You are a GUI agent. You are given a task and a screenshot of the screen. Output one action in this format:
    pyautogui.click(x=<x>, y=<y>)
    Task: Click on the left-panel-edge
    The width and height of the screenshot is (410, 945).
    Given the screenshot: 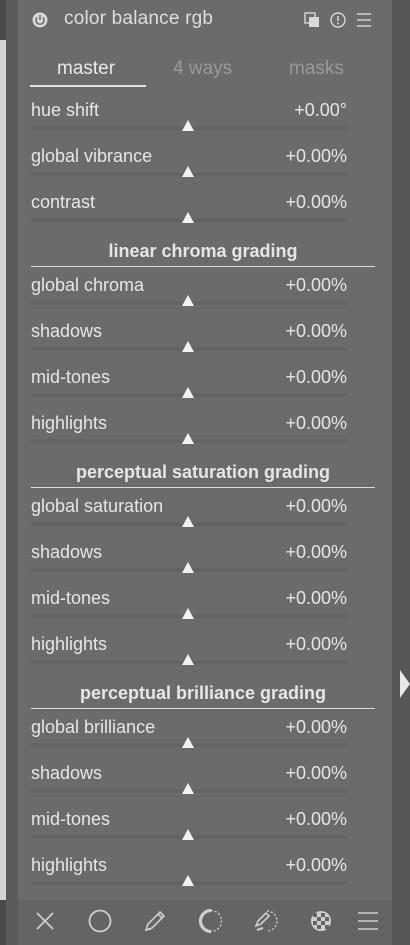 What is the action you would take?
    pyautogui.click(x=3, y=472)
    